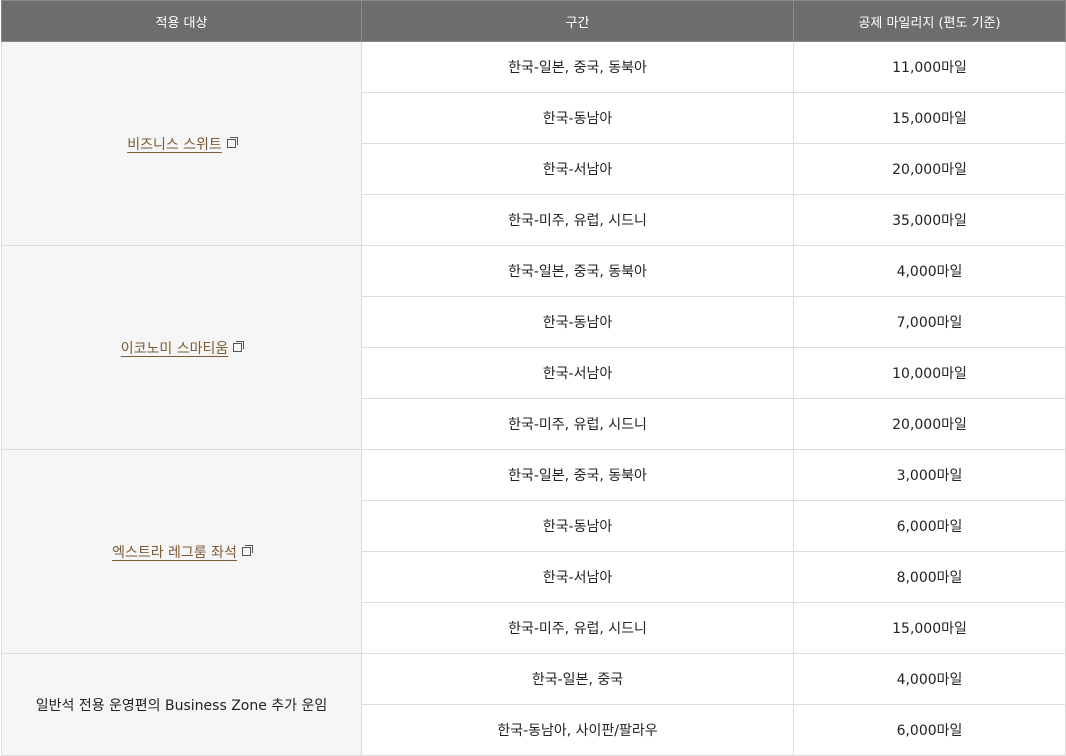 This screenshot has width=1066, height=756. What do you see at coordinates (181, 704) in the screenshot?
I see `target-cell: 일반석 전용 운영편의 Business Zone 추가 운임` at bounding box center [181, 704].